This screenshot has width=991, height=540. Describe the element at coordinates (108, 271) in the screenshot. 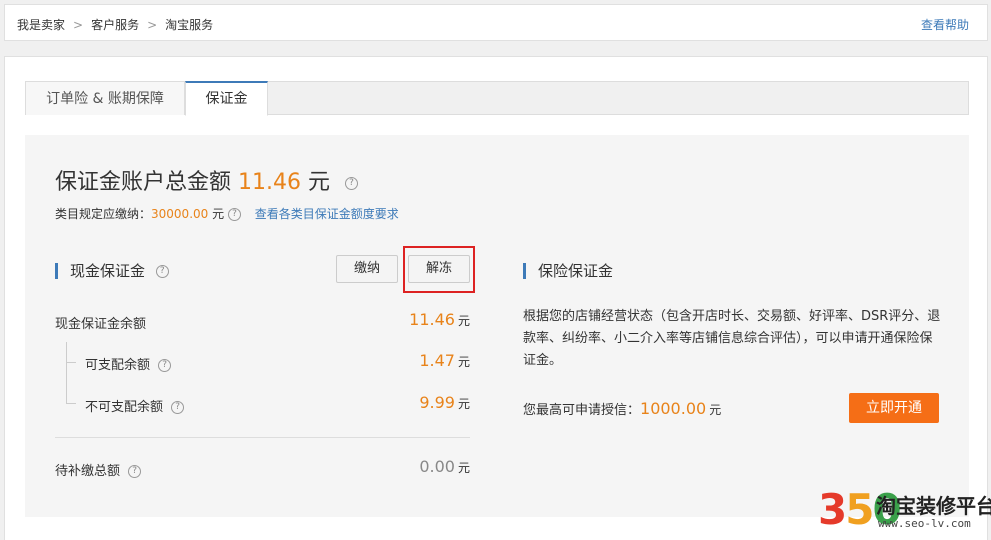

I see `cash-deposit-heading-text: 现金保证金` at that location.